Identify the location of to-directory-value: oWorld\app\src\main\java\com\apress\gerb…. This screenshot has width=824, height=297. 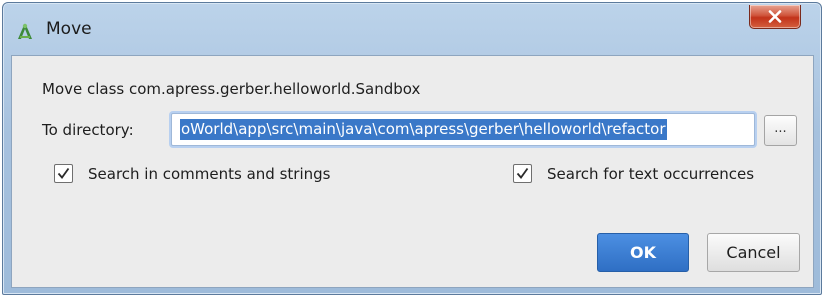
(423, 129).